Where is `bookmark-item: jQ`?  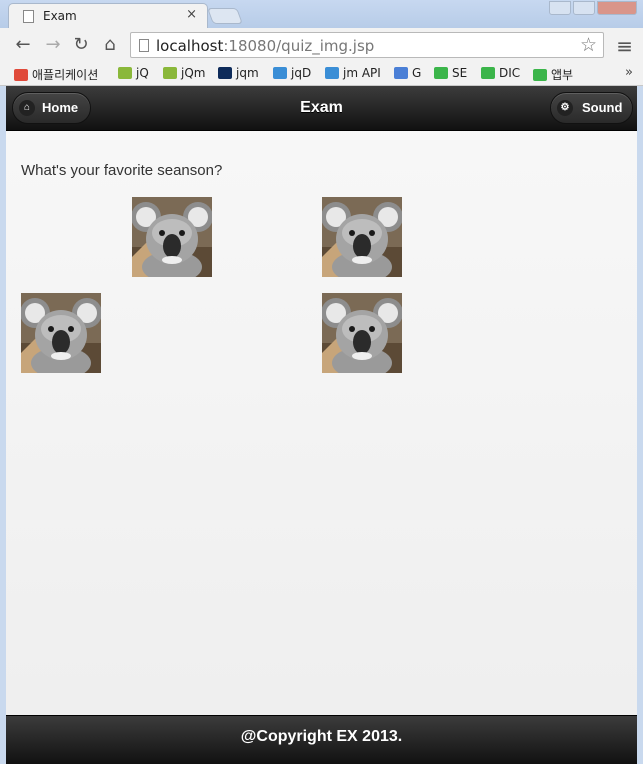
bookmark-item: jQ is located at coordinates (133, 73).